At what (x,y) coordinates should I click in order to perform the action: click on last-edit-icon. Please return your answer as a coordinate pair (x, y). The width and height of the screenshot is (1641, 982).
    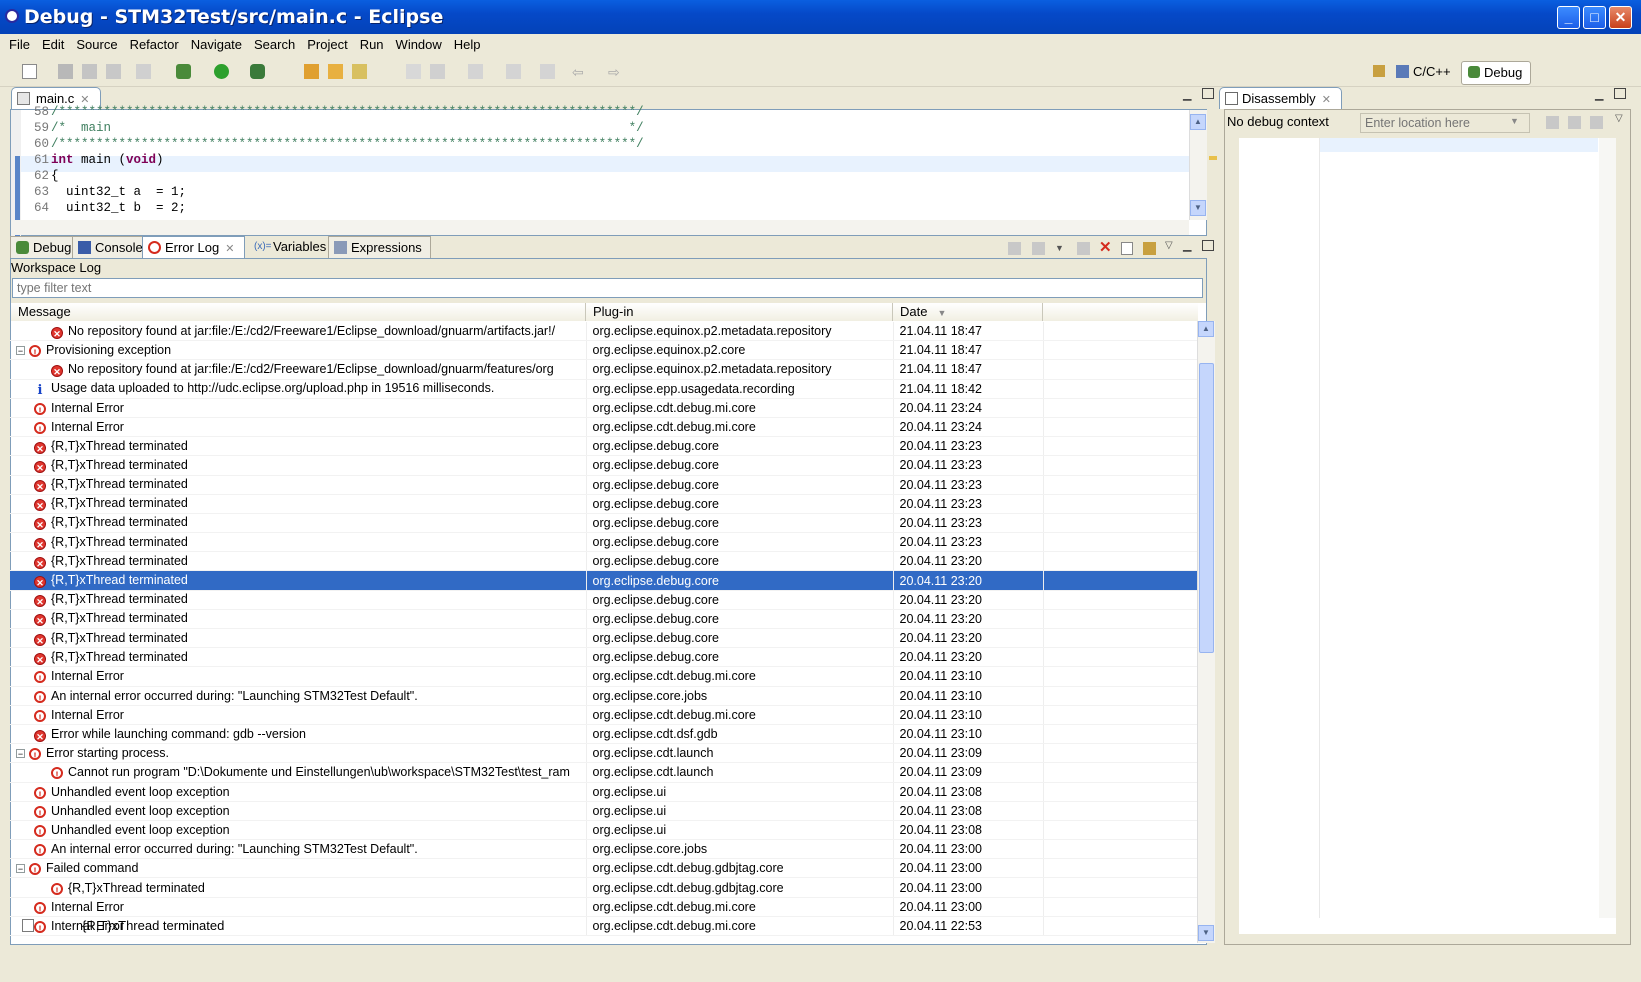
    Looking at the image, I should click on (547, 71).